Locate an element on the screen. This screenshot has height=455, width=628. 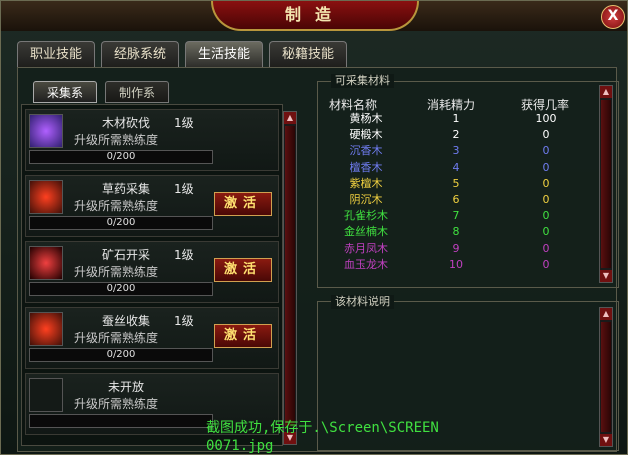
material-name: 血玉龙木 is located at coordinates (366, 264).